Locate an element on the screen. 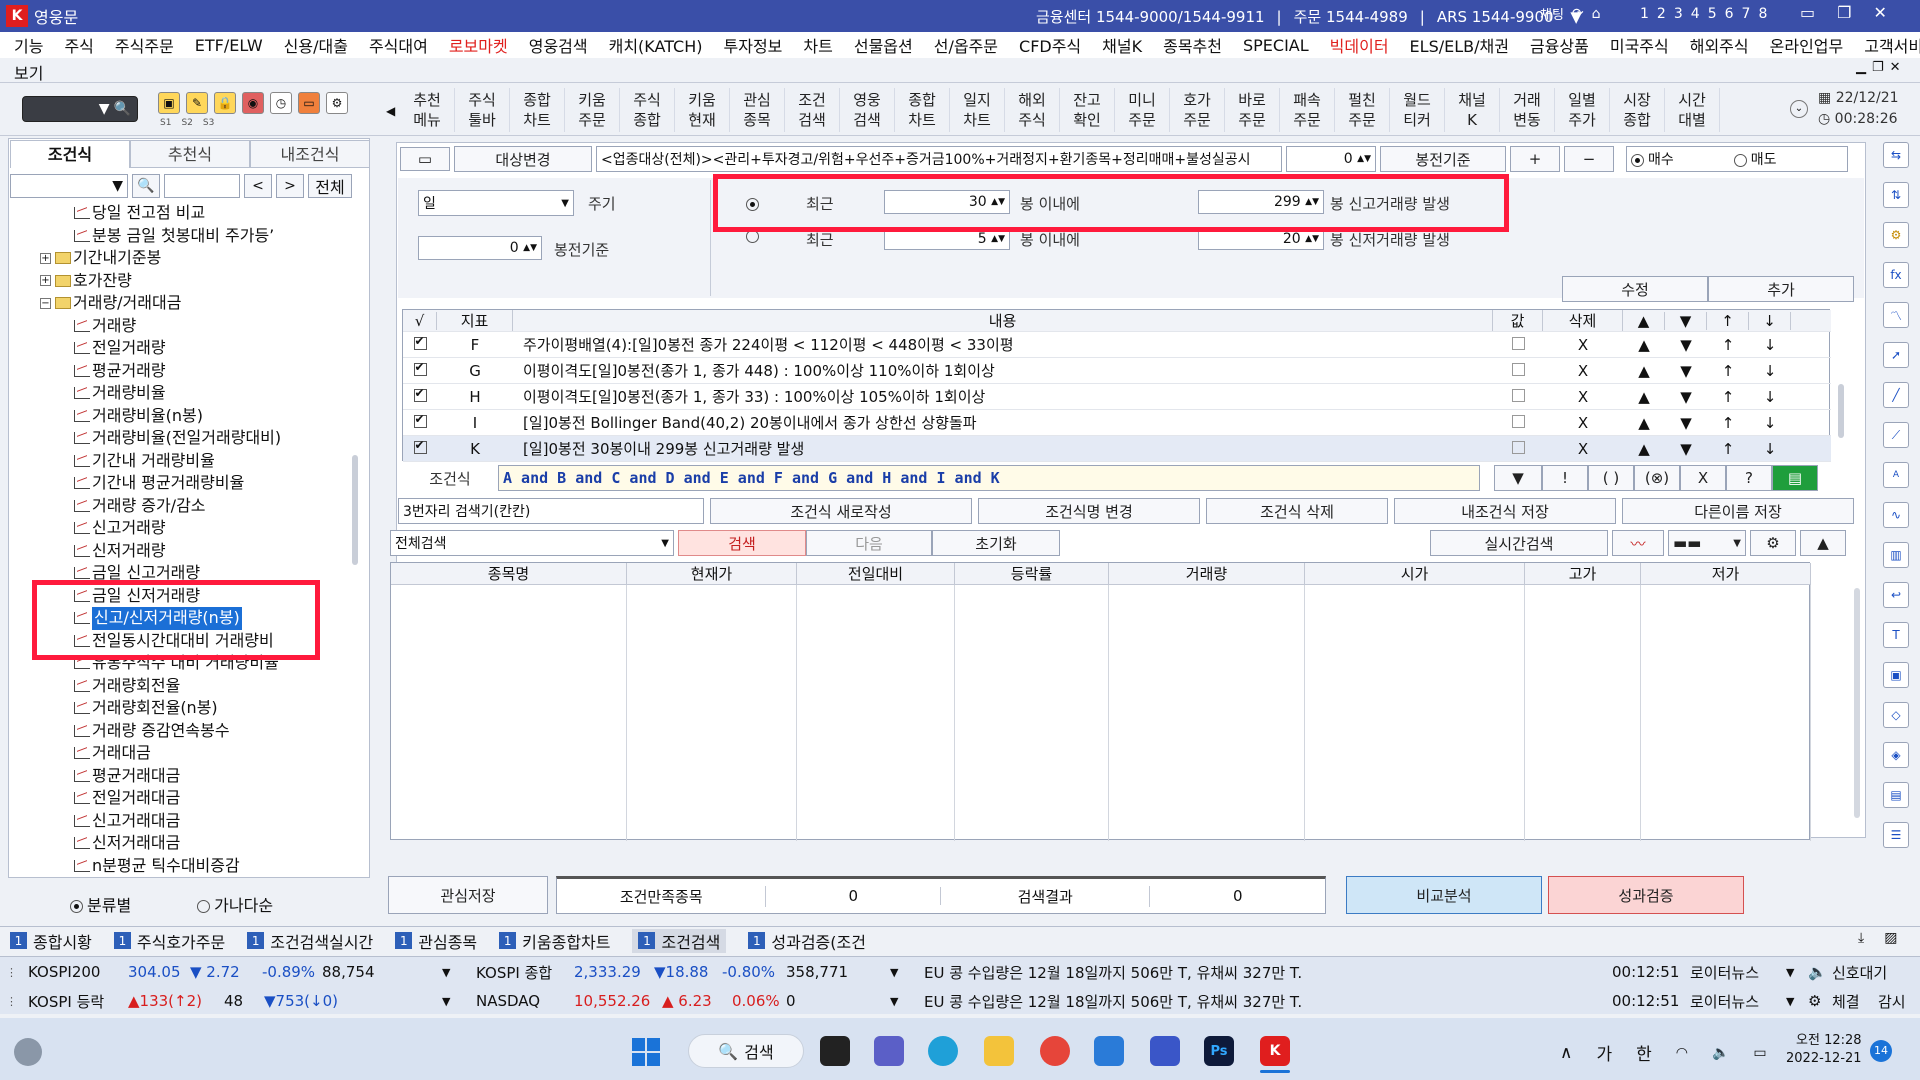  menu-item-8: 캐치(KATCH) is located at coordinates (656, 45).